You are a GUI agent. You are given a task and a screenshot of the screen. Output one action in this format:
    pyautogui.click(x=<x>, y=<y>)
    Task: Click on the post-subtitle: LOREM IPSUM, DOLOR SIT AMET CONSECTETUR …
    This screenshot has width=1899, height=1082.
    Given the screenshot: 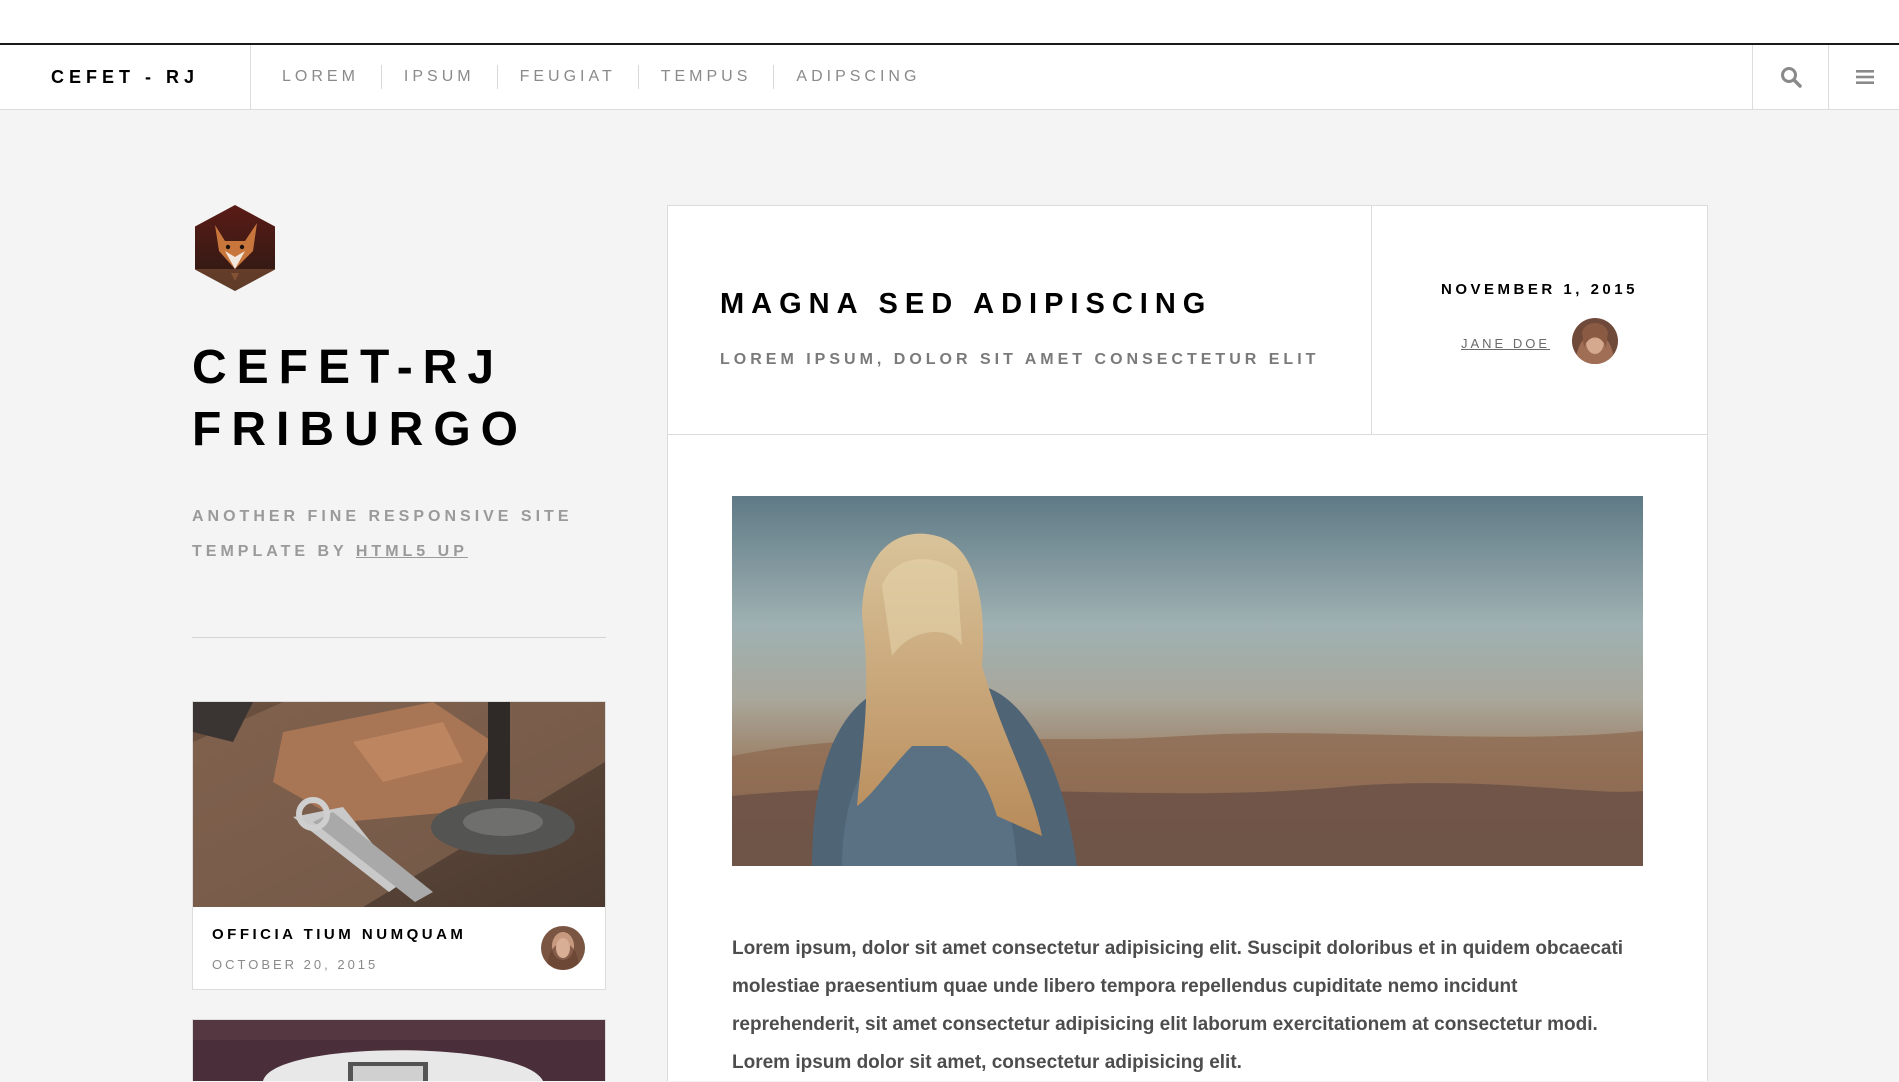 What is the action you would take?
    pyautogui.click(x=1020, y=359)
    